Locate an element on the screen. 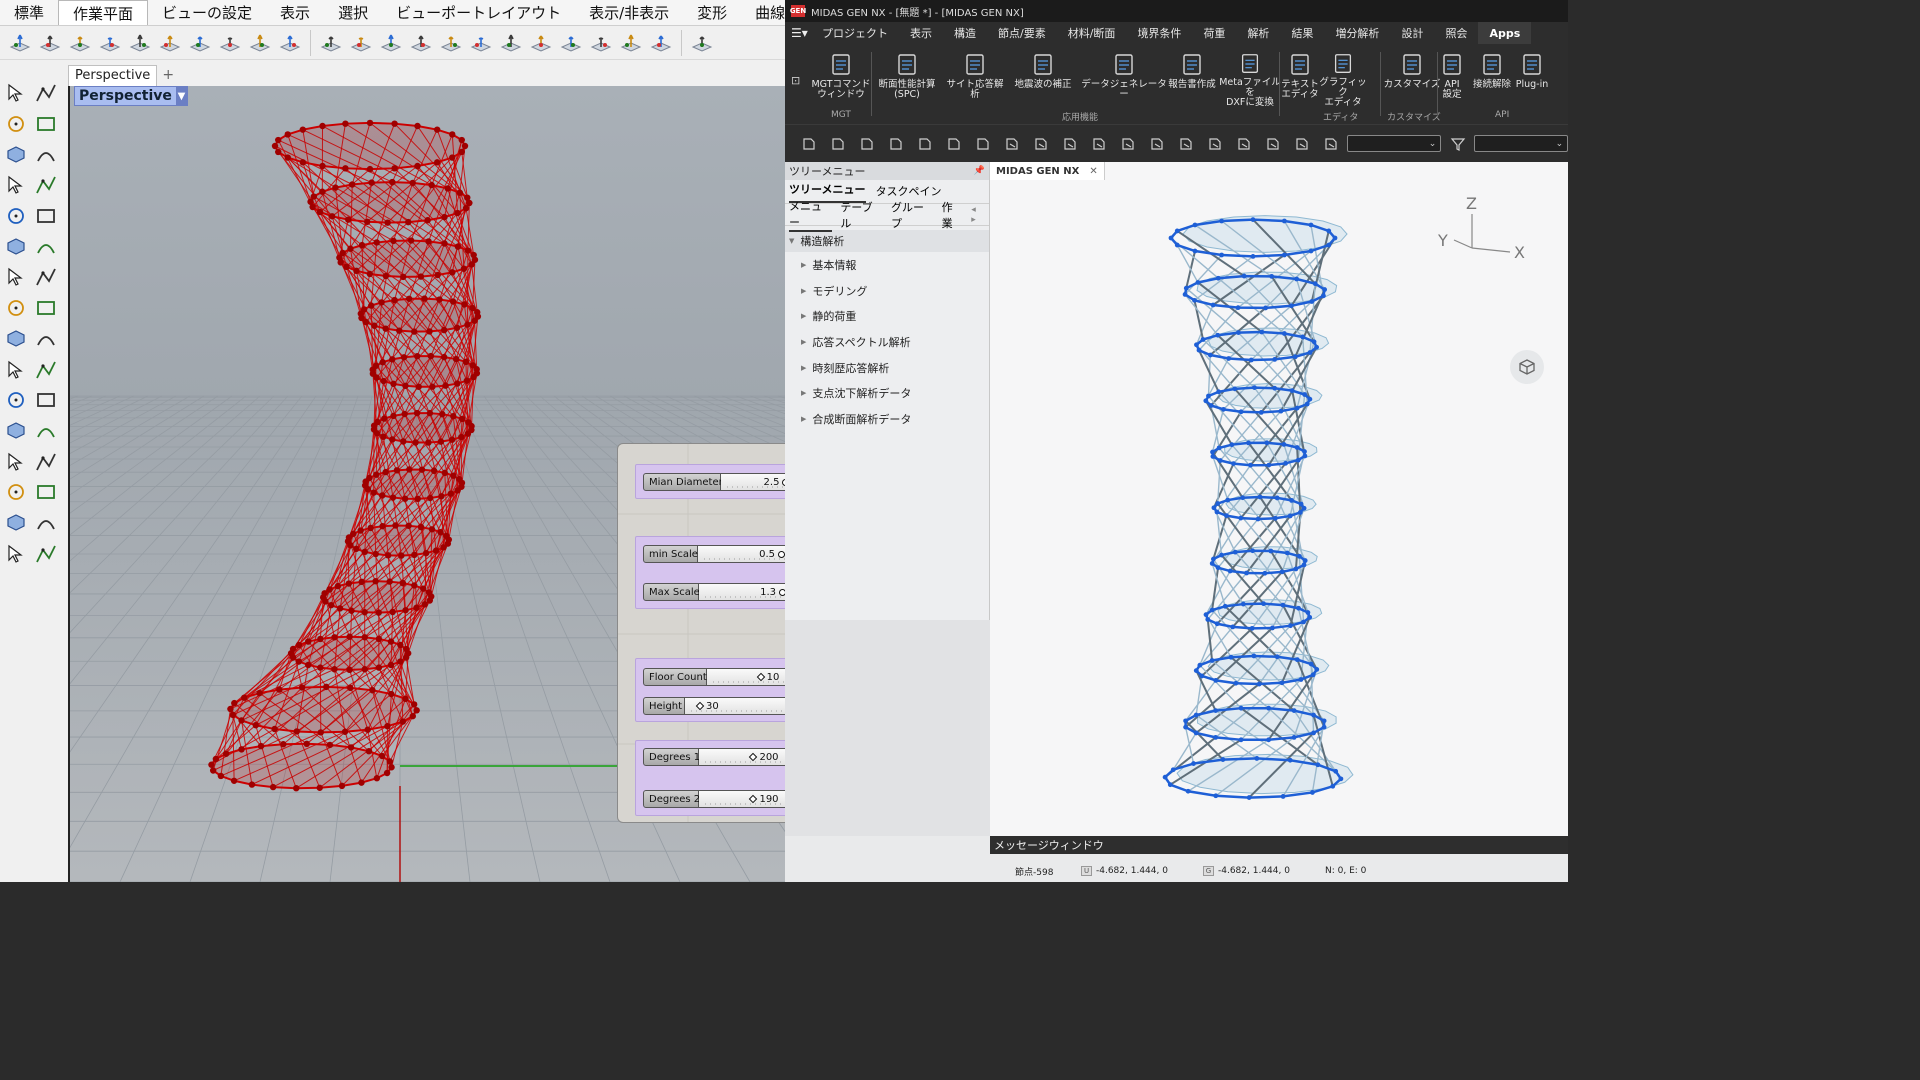  cplane-elevator-icon is located at coordinates (50, 43).